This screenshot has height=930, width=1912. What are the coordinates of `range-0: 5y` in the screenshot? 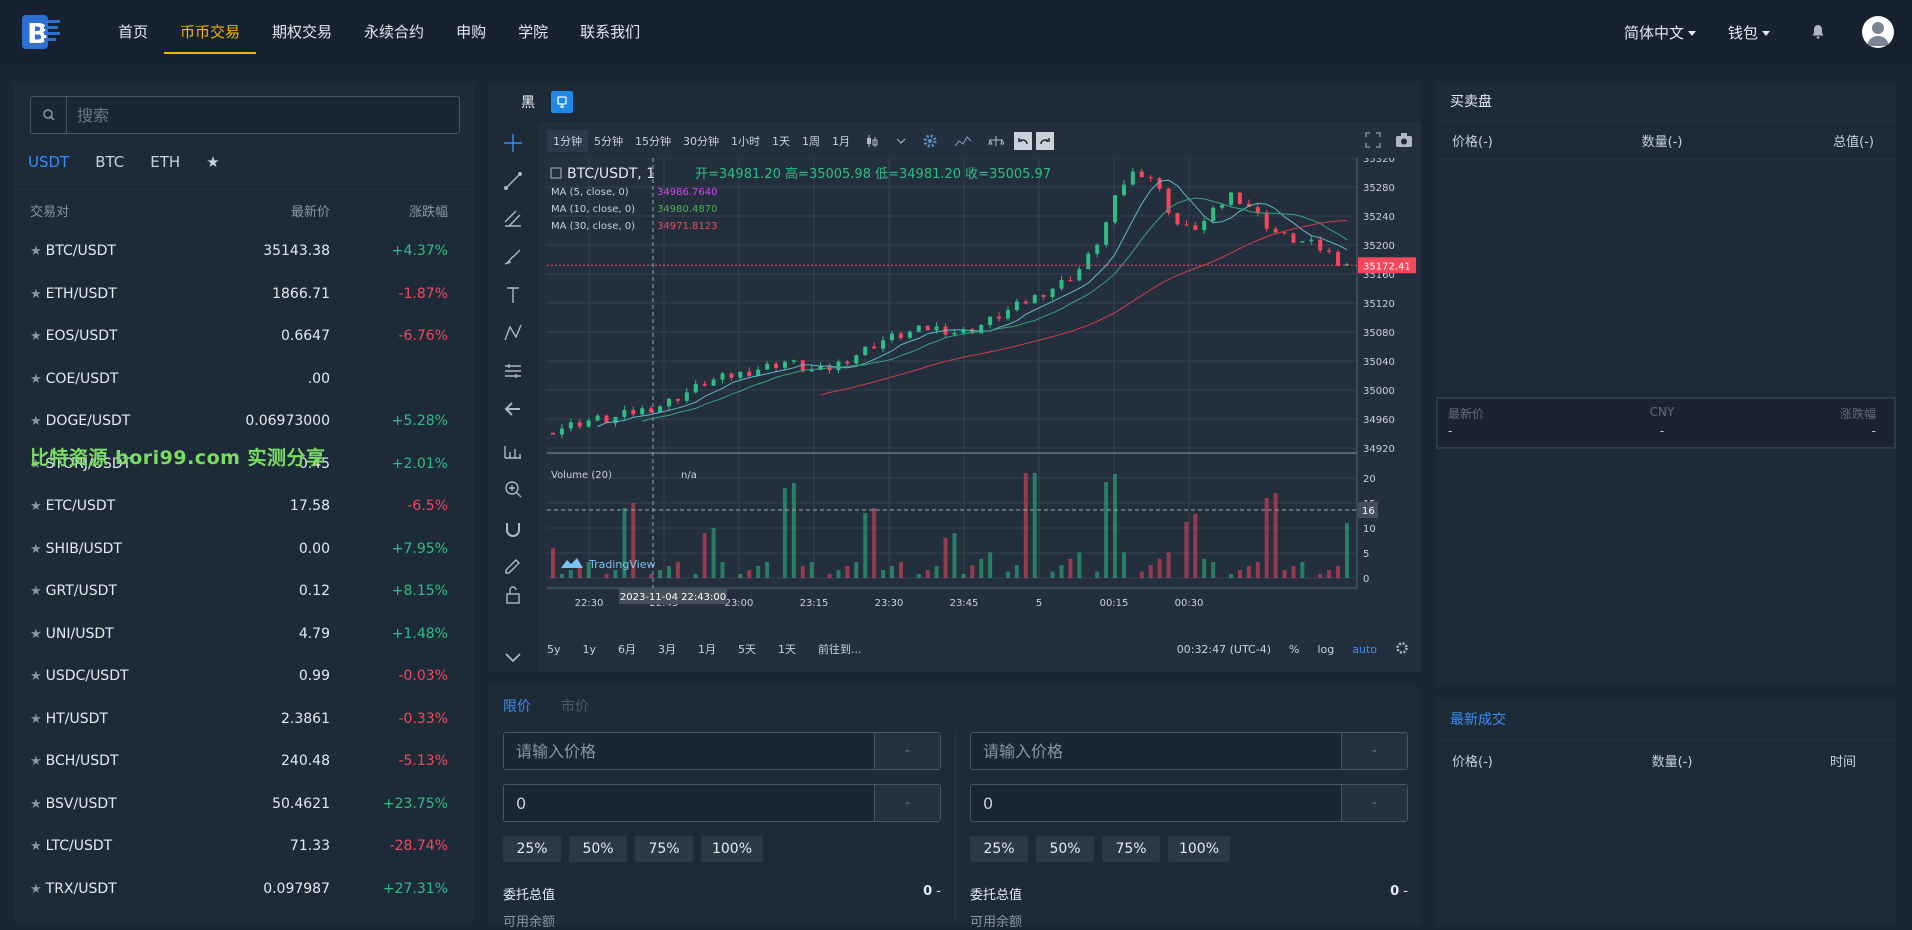 It's located at (554, 649).